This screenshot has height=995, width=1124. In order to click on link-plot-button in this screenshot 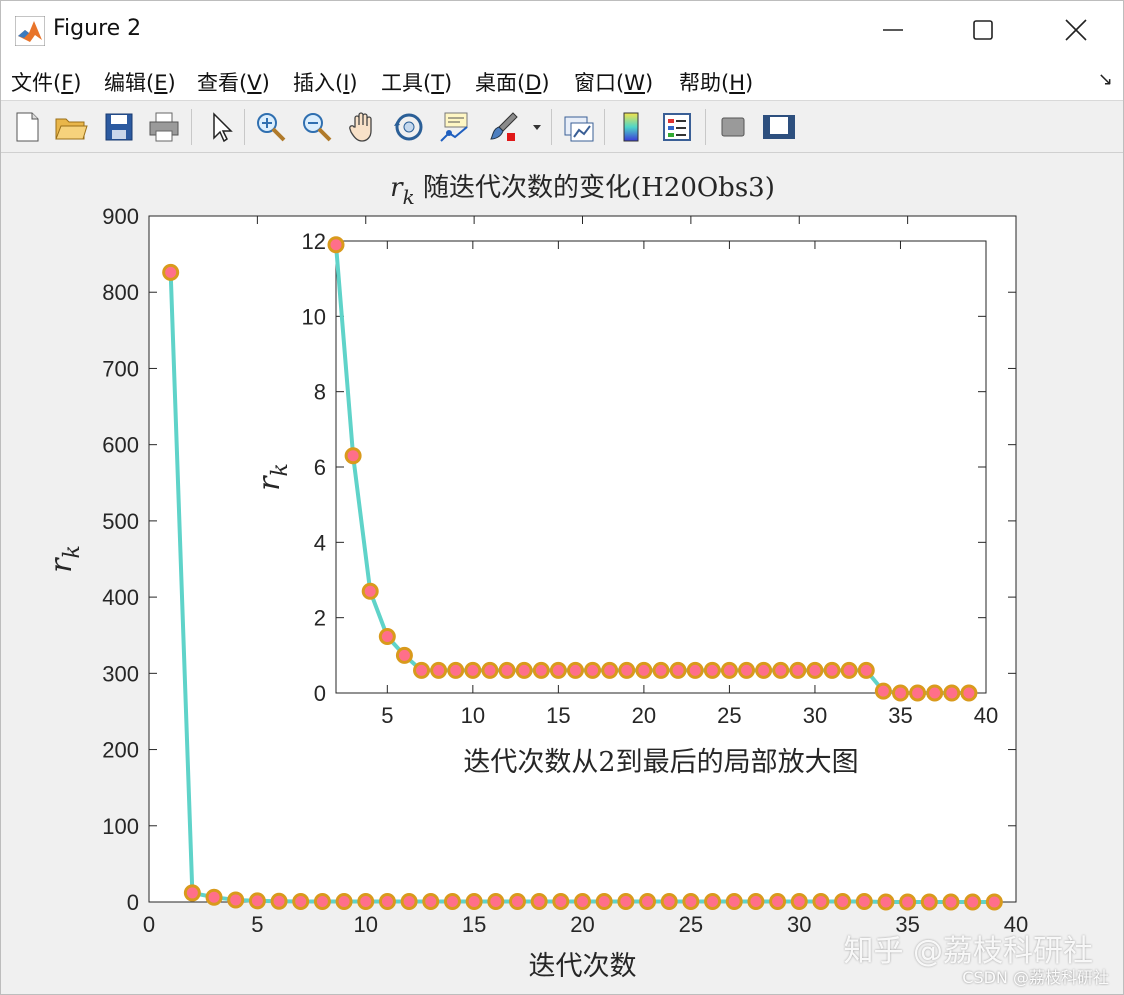, I will do `click(579, 127)`.